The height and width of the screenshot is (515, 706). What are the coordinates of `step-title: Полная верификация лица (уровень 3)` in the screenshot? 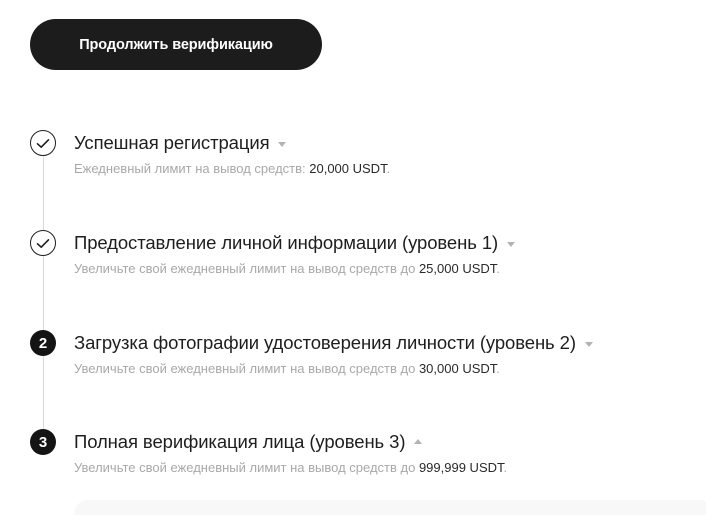 It's located at (240, 441).